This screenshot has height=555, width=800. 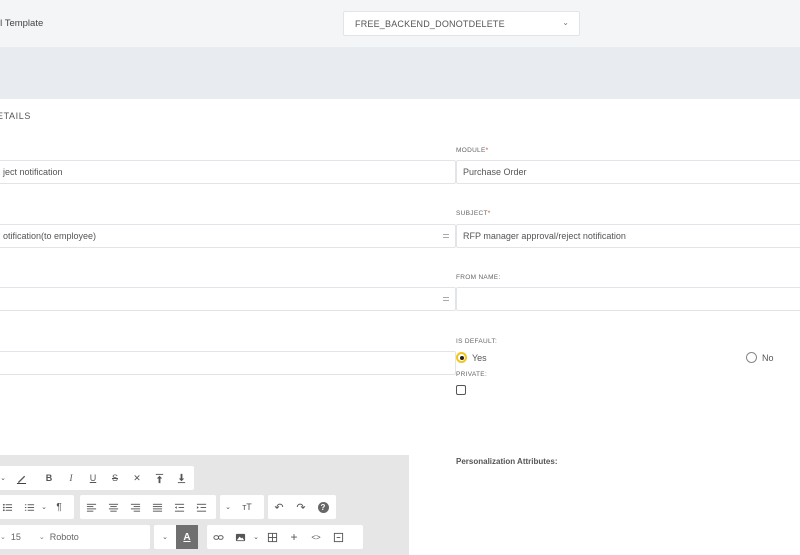 I want to click on is-default-no: No, so click(x=760, y=357).